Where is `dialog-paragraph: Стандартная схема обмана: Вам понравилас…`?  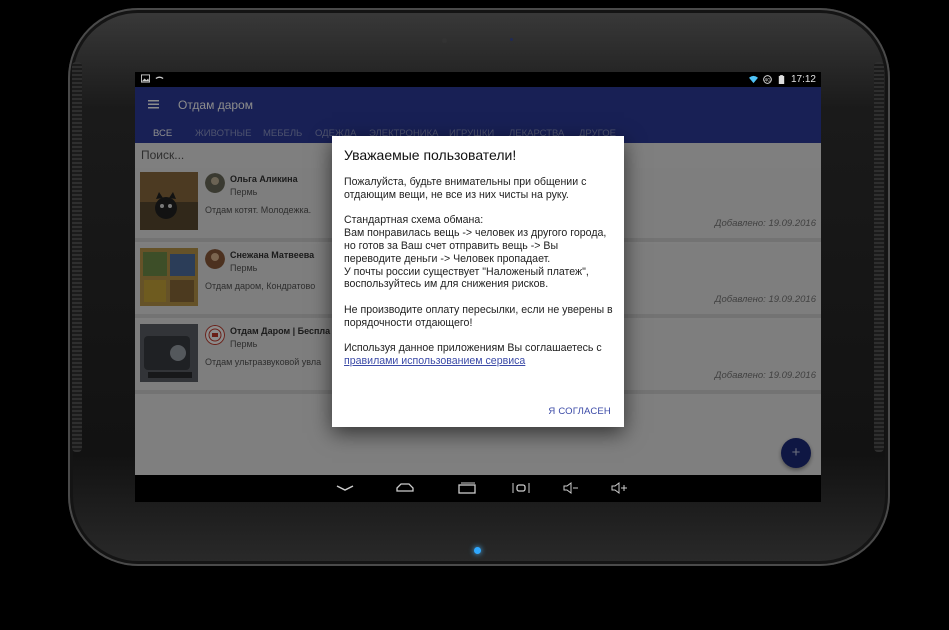 dialog-paragraph: Стандартная схема обмана: Вам понравилас… is located at coordinates (480, 252).